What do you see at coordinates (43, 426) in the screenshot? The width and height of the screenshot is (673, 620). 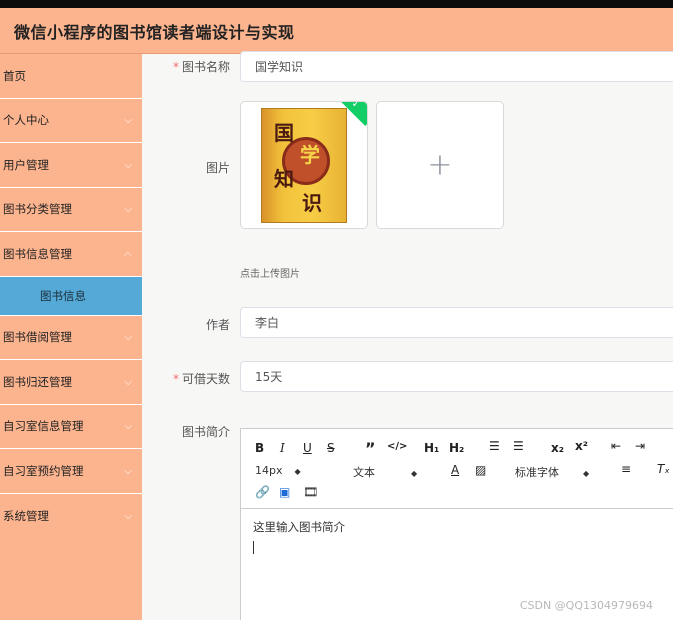 I see `sidebar-item-label: 自习室信息管理` at bounding box center [43, 426].